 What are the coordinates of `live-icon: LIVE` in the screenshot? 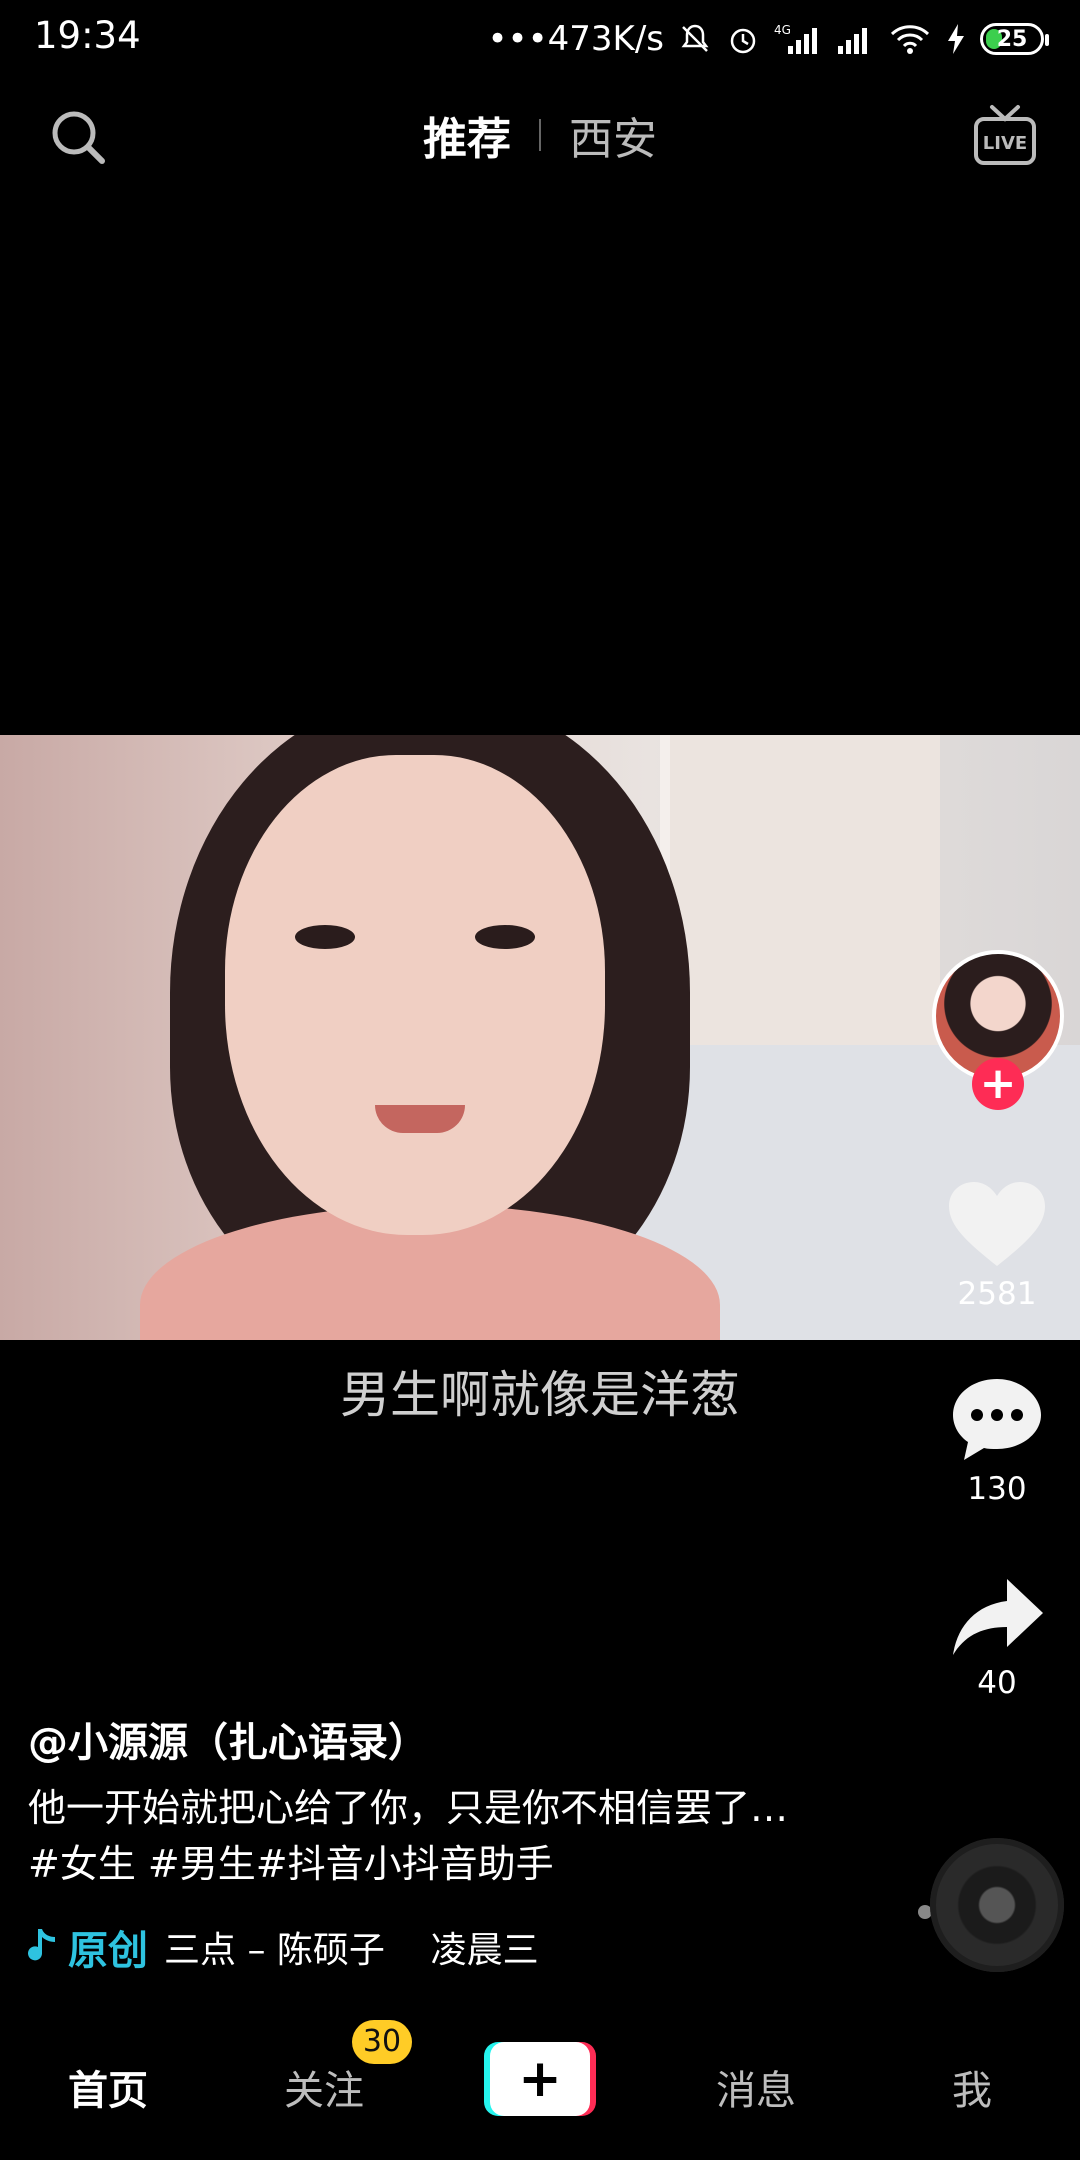 It's located at (1005, 136).